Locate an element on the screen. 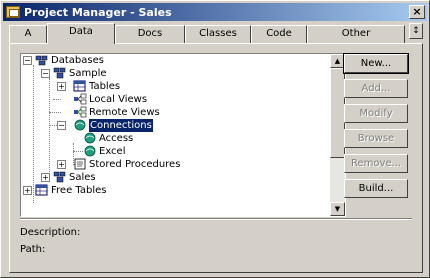 This screenshot has height=278, width=430. tree-node-free-tables: + Free Tables is located at coordinates (96, 190).